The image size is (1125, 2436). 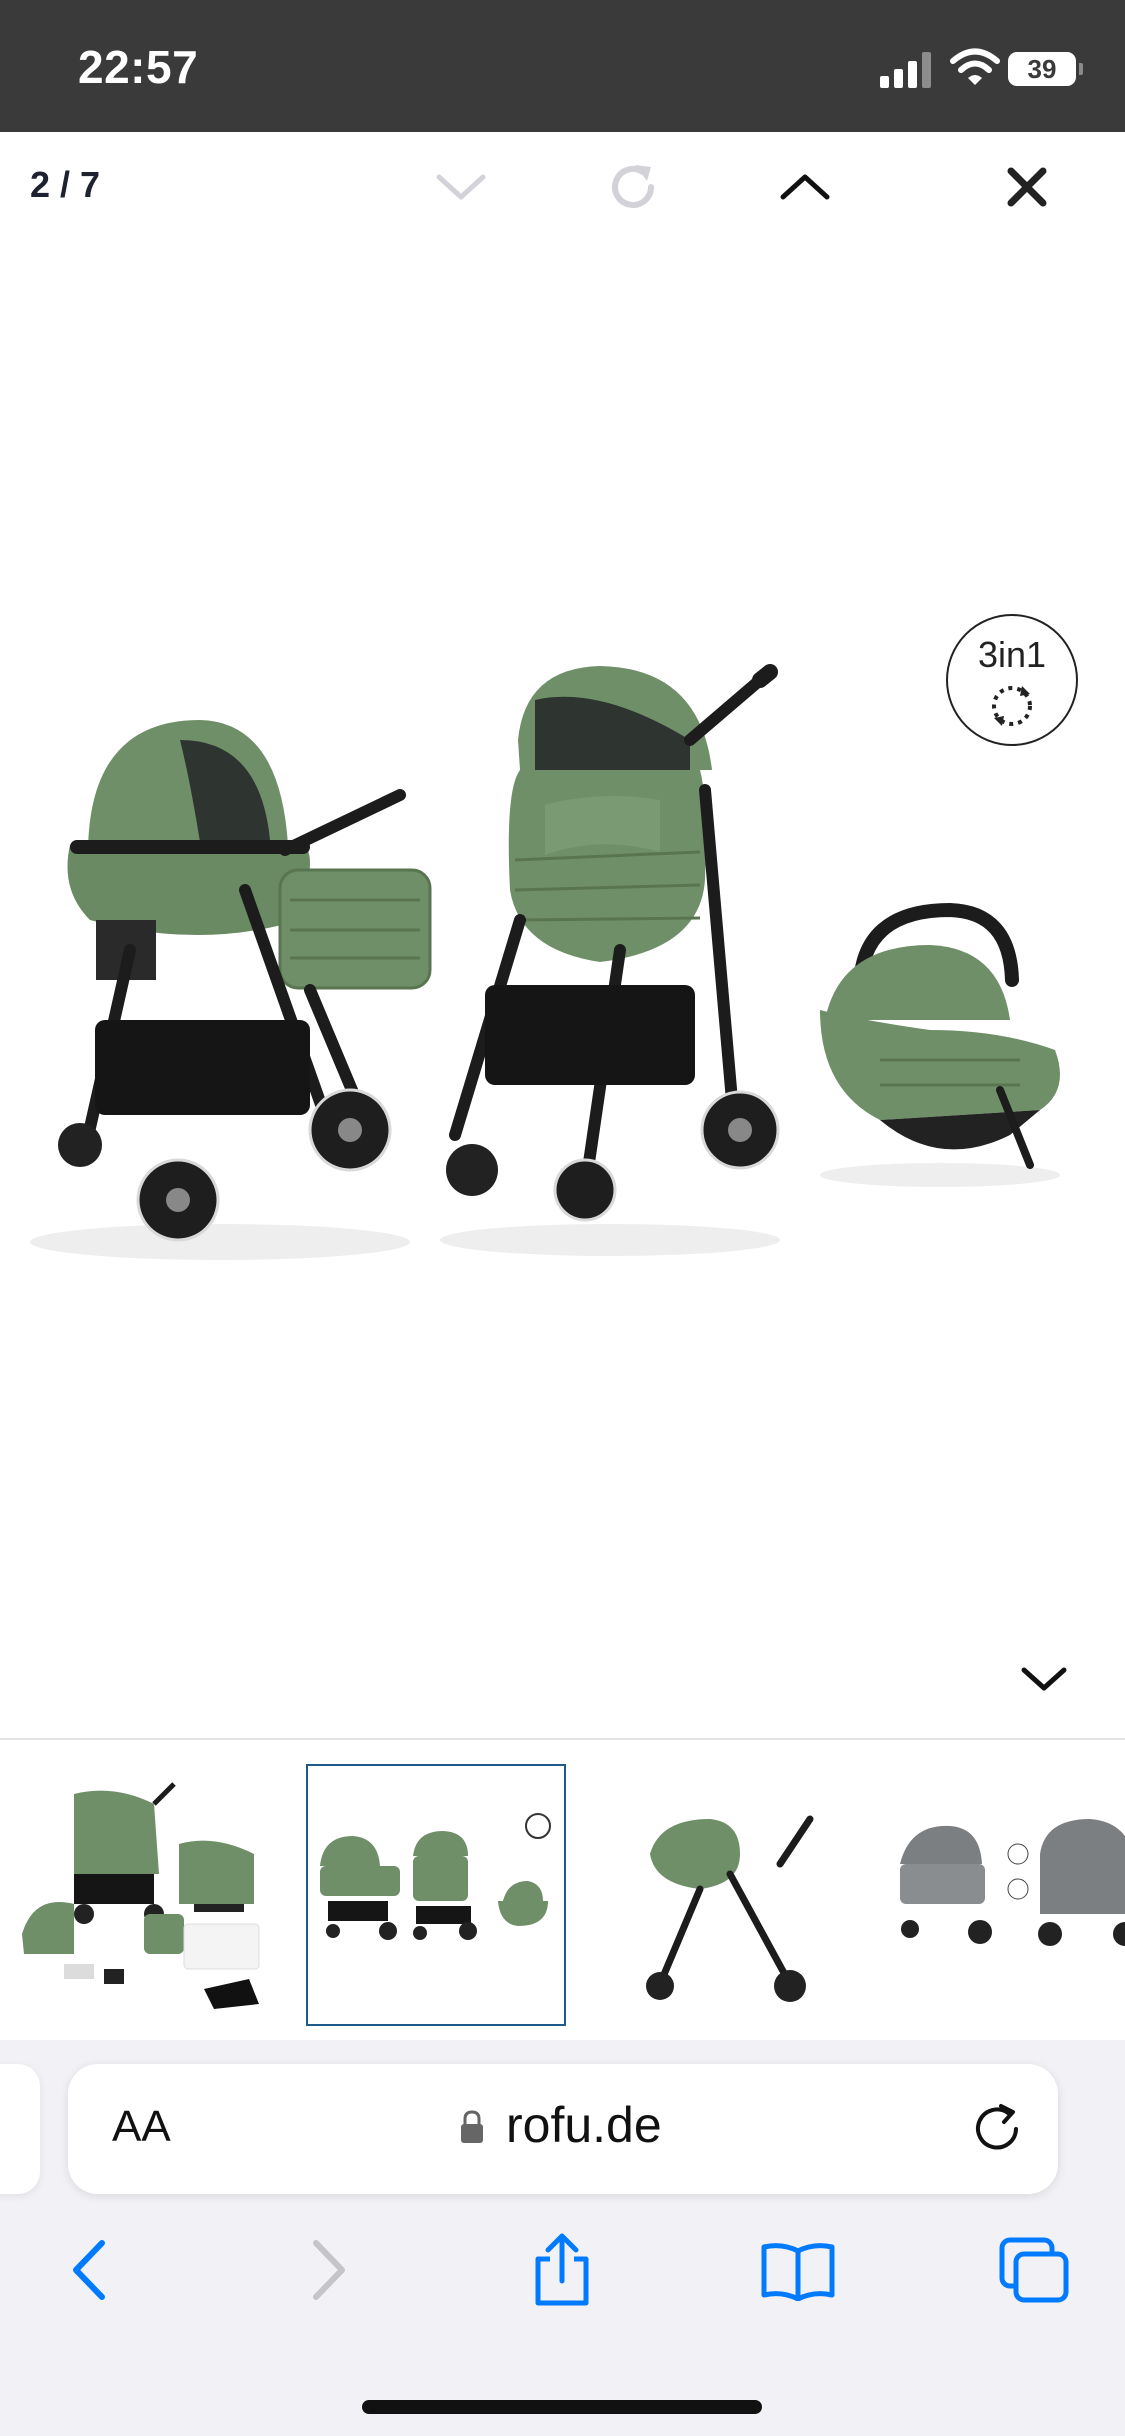 What do you see at coordinates (610, 960) in the screenshot?
I see `stroller-seat-illustration` at bounding box center [610, 960].